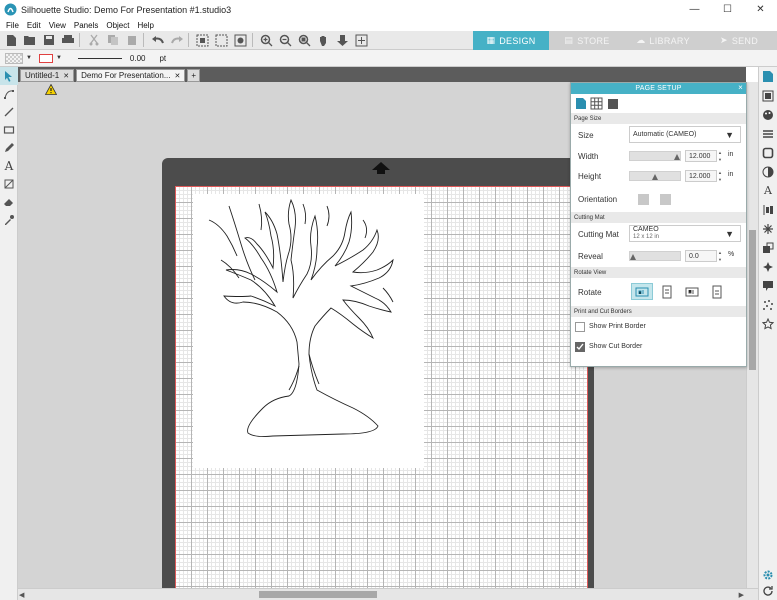  Describe the element at coordinates (740, 87) in the screenshot. I see `panel-close-button: ×` at that location.